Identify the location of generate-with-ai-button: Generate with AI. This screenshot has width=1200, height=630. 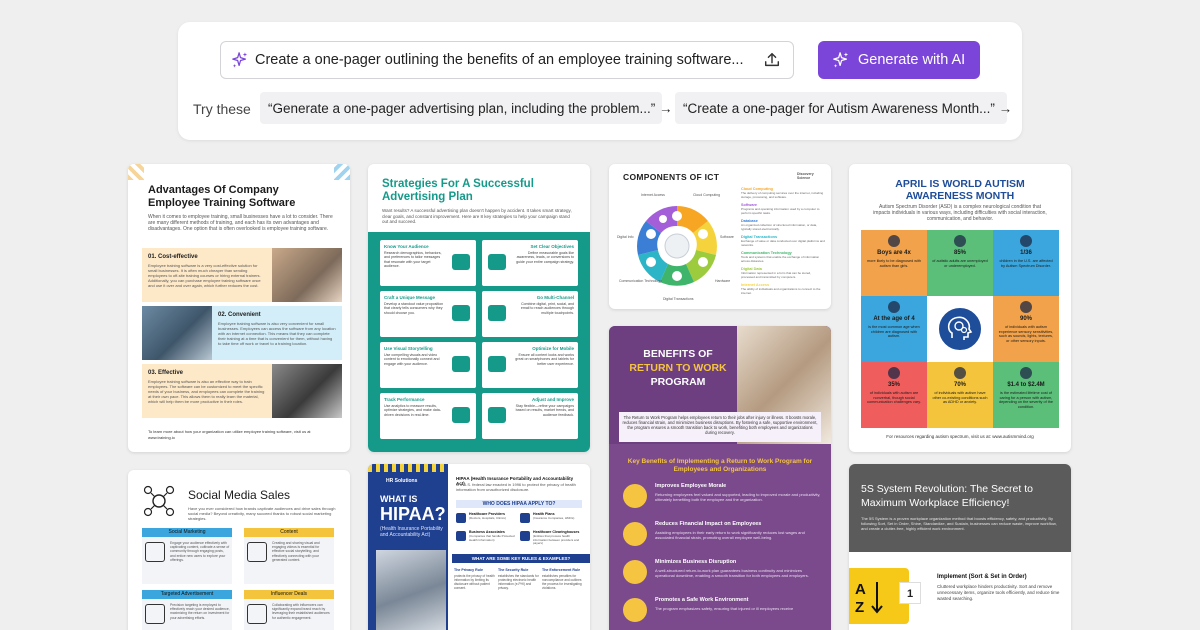
(899, 60).